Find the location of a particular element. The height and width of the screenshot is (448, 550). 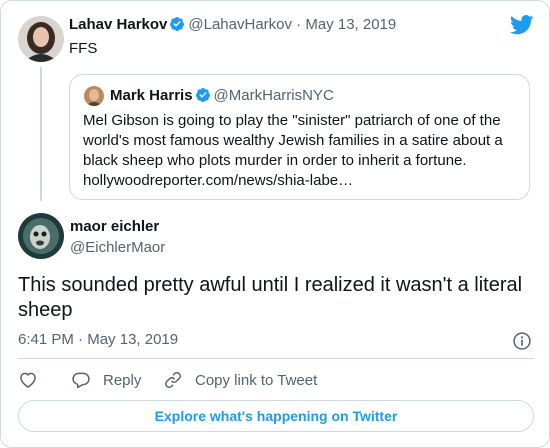

quoted-author-name: Mark Harris is located at coordinates (151, 95).